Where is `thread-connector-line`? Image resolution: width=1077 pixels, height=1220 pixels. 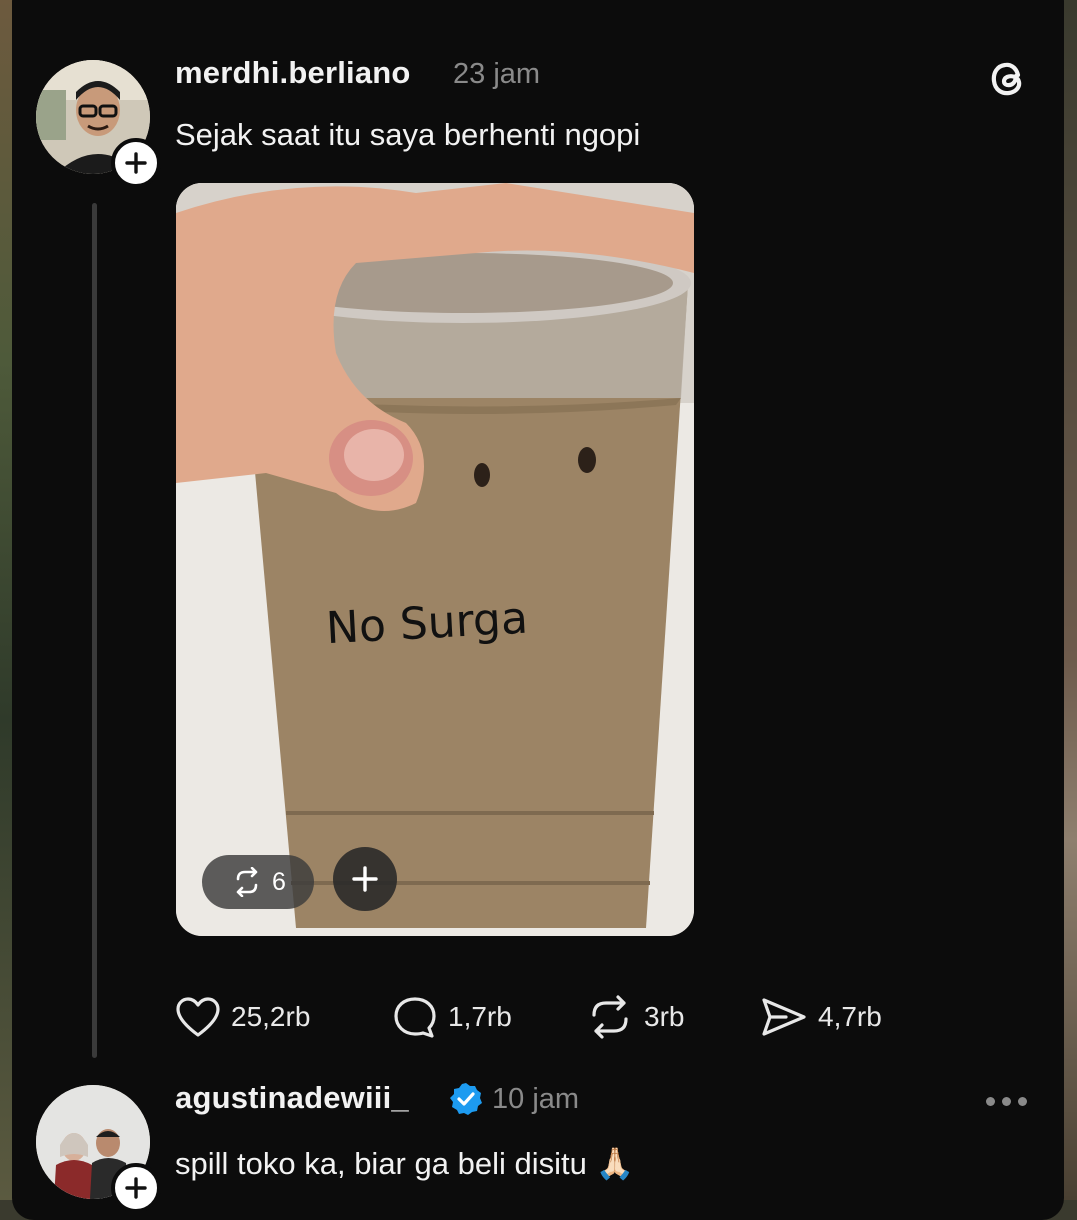
thread-connector-line is located at coordinates (94, 630).